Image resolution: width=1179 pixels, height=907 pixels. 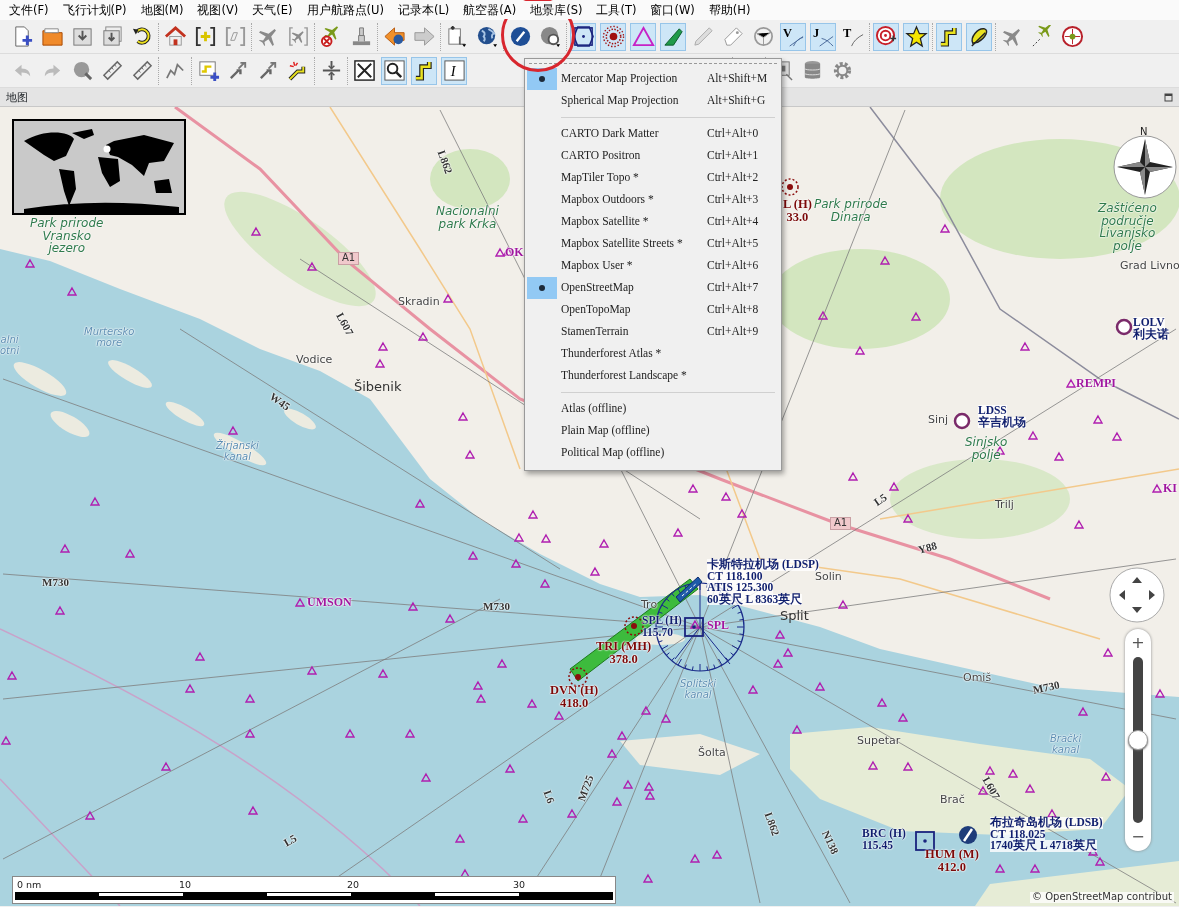 I want to click on shortcut-label: Ctrl+Alt+5, so click(x=733, y=244).